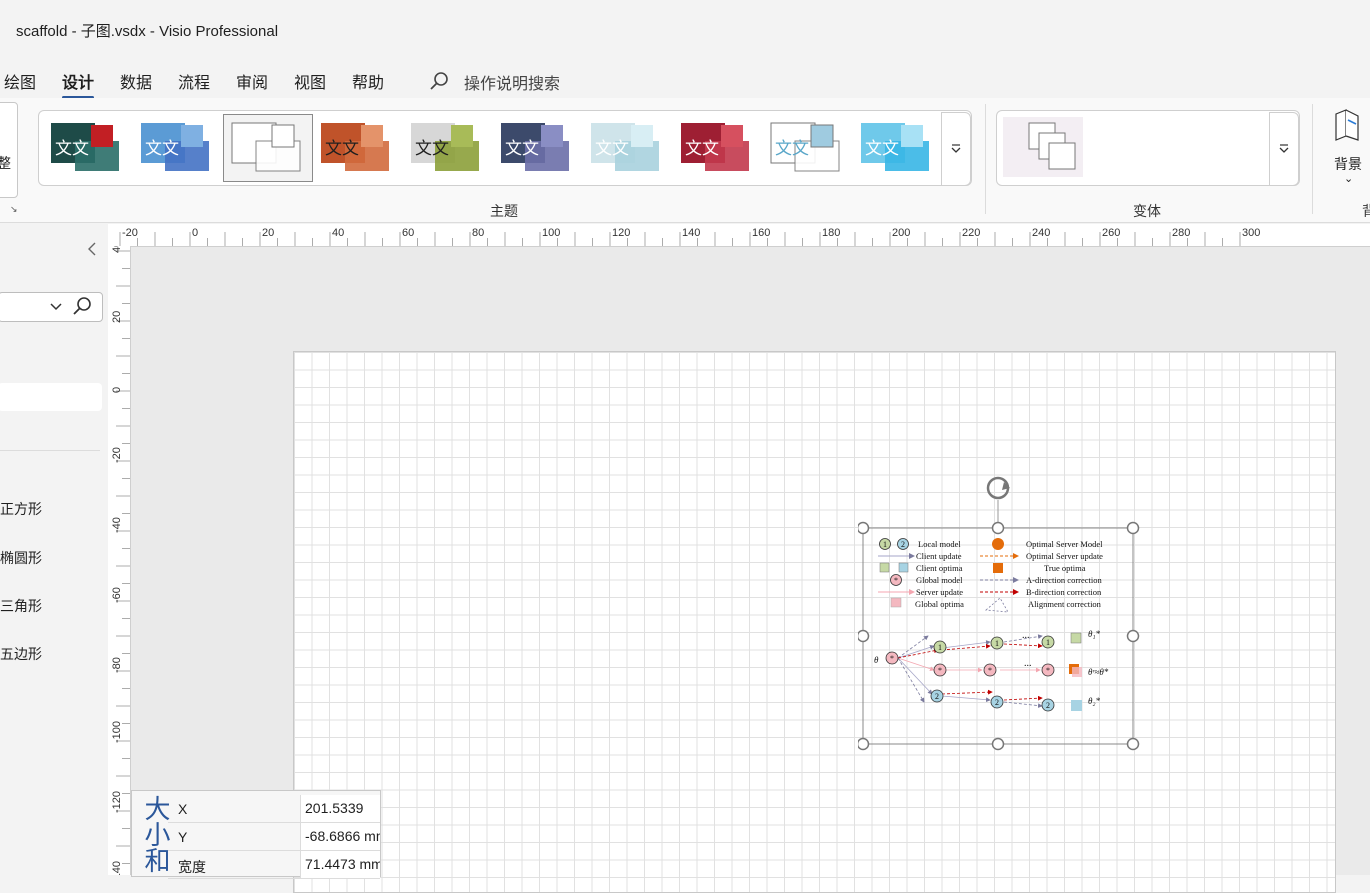 The width and height of the screenshot is (1370, 893). I want to click on shape-ellipse: 椭圆形, so click(21, 558).